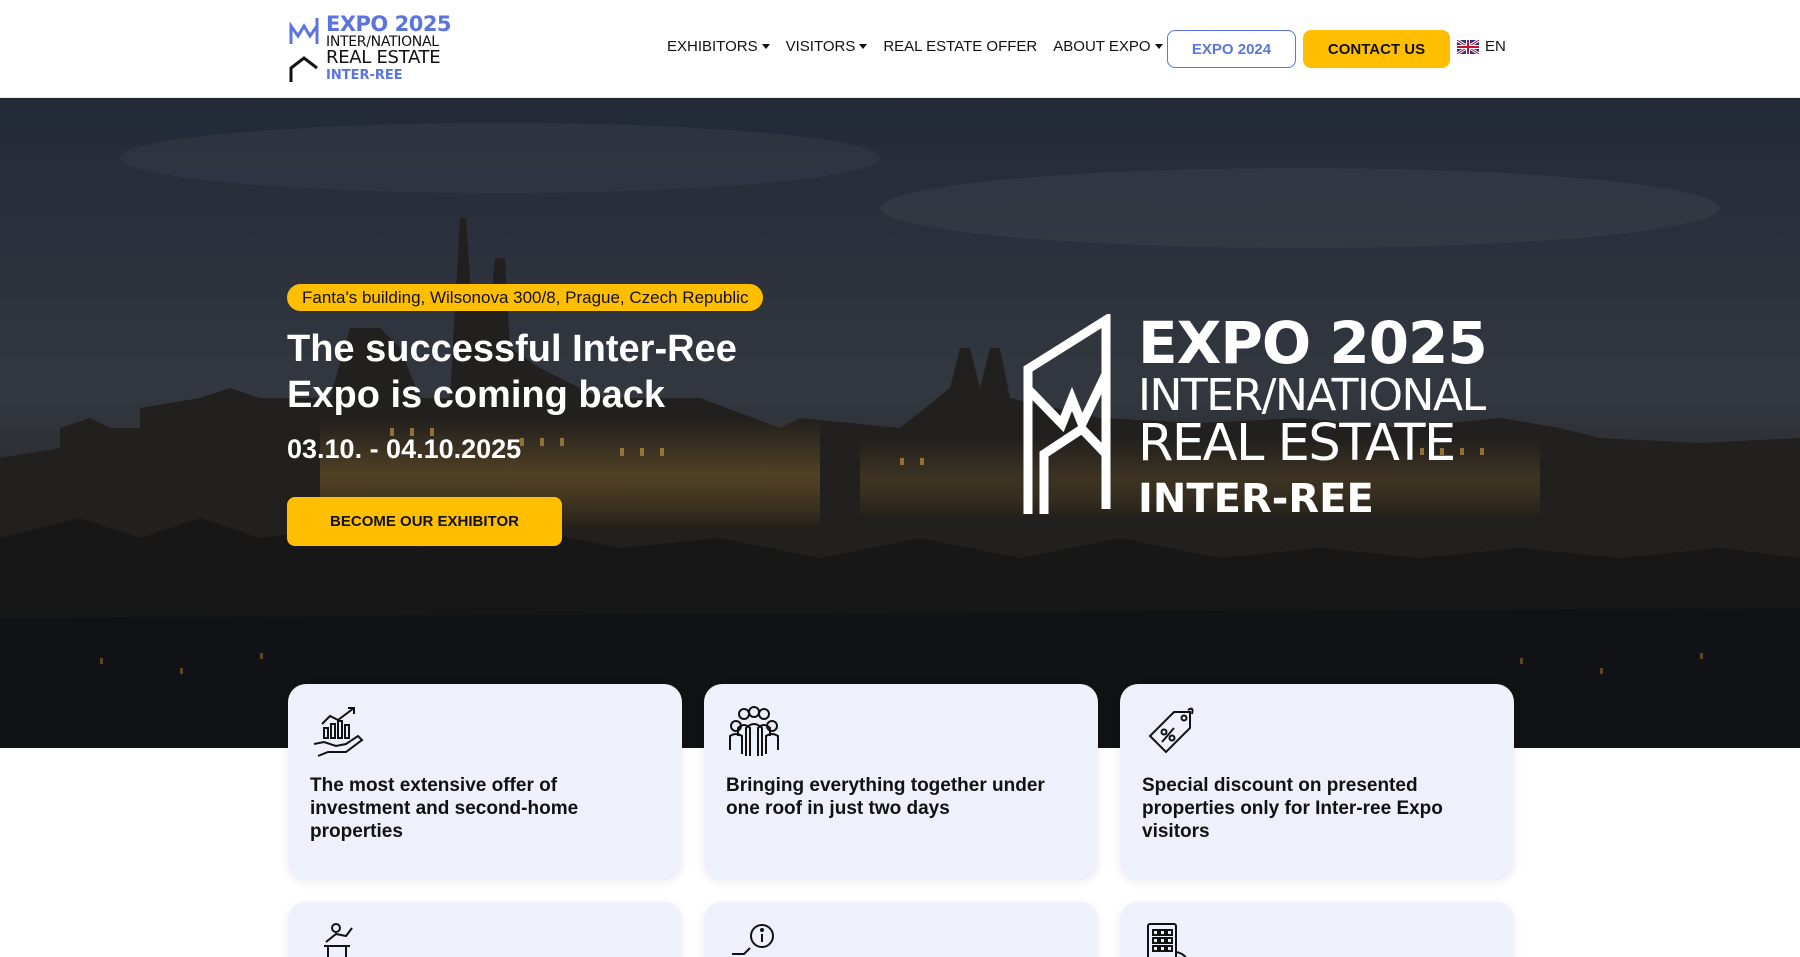 This screenshot has width=1800, height=957. Describe the element at coordinates (383, 57) in the screenshot. I see `logo-subtitle-2: REAL ESTATE` at that location.